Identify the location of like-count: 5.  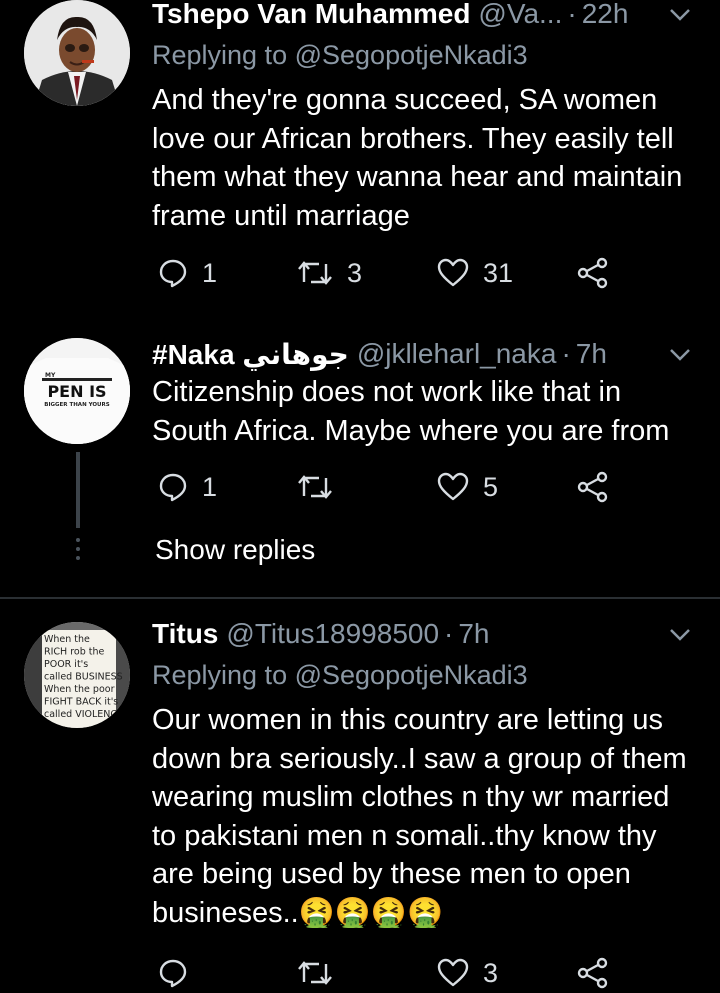
(491, 486).